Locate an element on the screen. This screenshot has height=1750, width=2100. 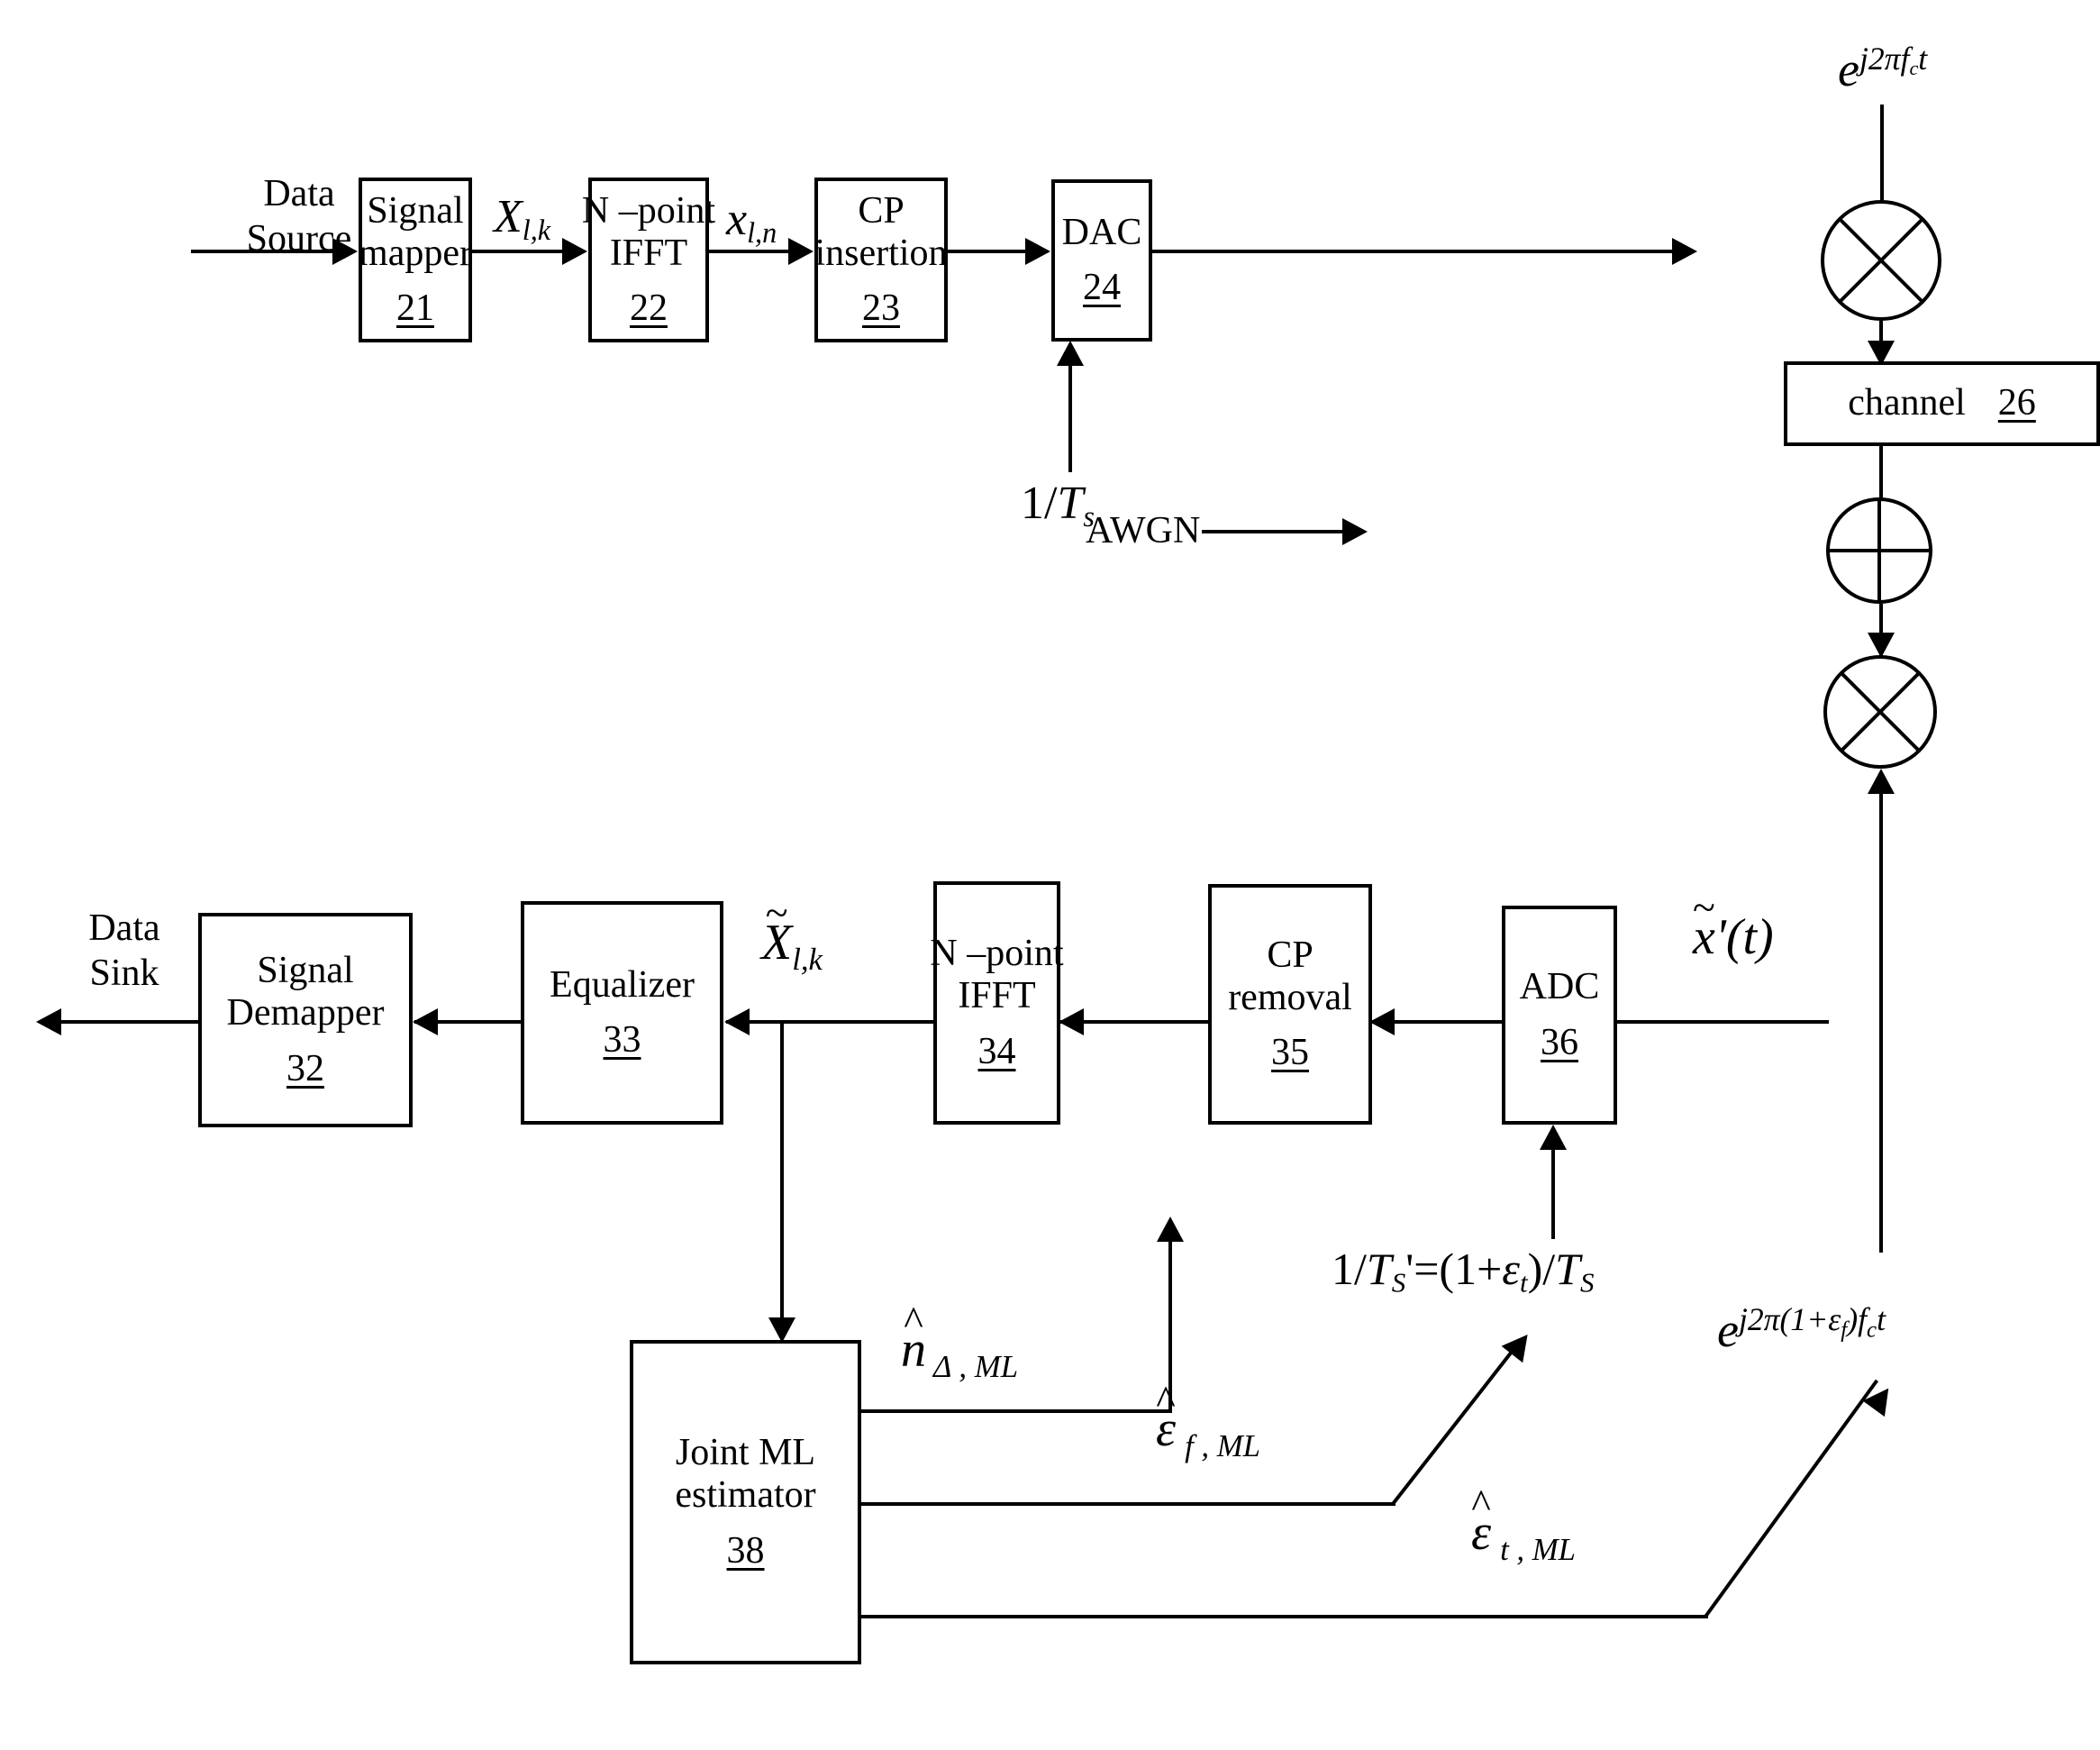
block-35-line1: CP is located at coordinates (1291, 955).